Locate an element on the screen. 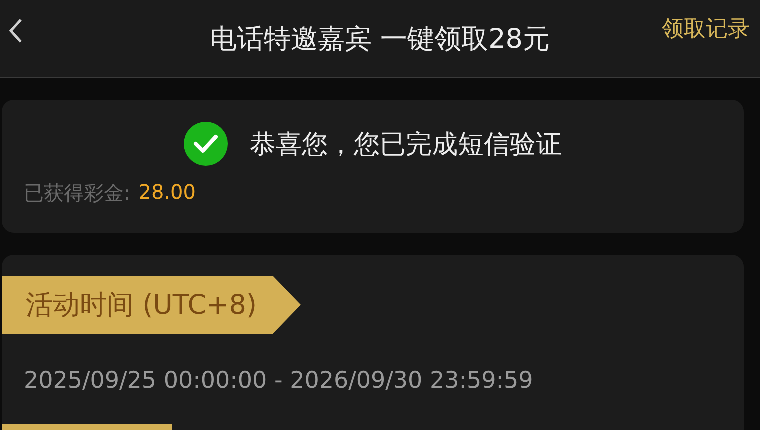  bonus-label: 已获得彩金: is located at coordinates (77, 193).